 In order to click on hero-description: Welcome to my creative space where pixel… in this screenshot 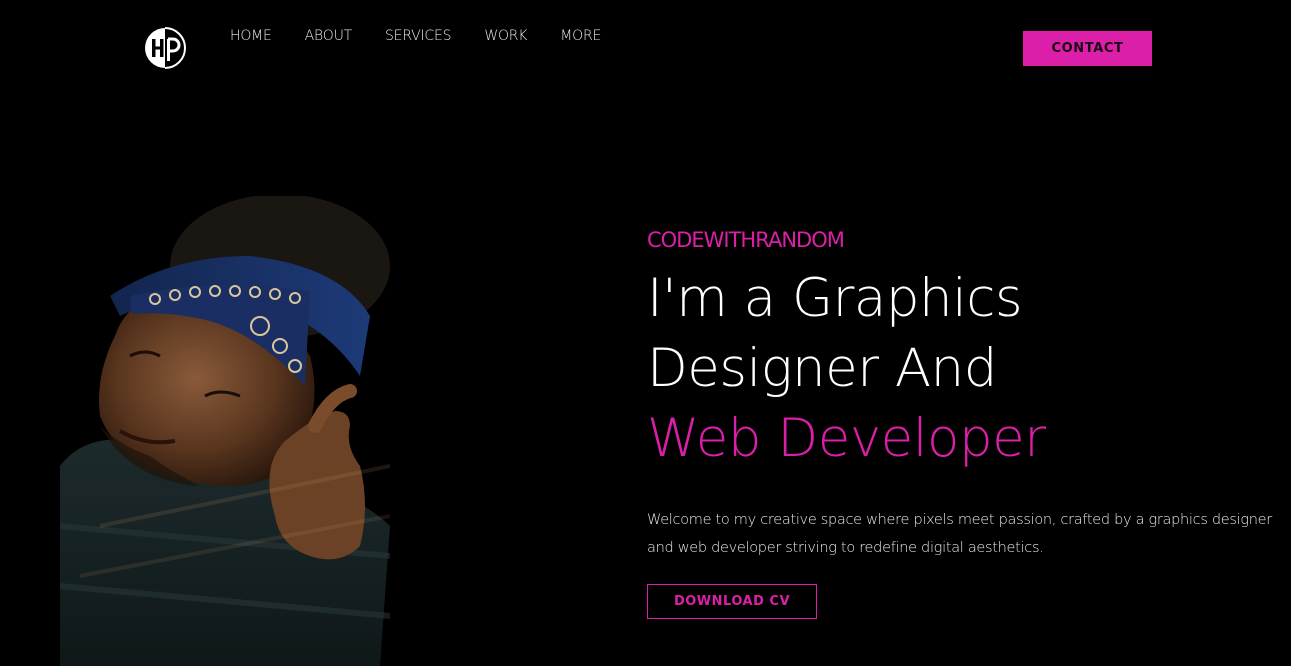, I will do `click(959, 534)`.